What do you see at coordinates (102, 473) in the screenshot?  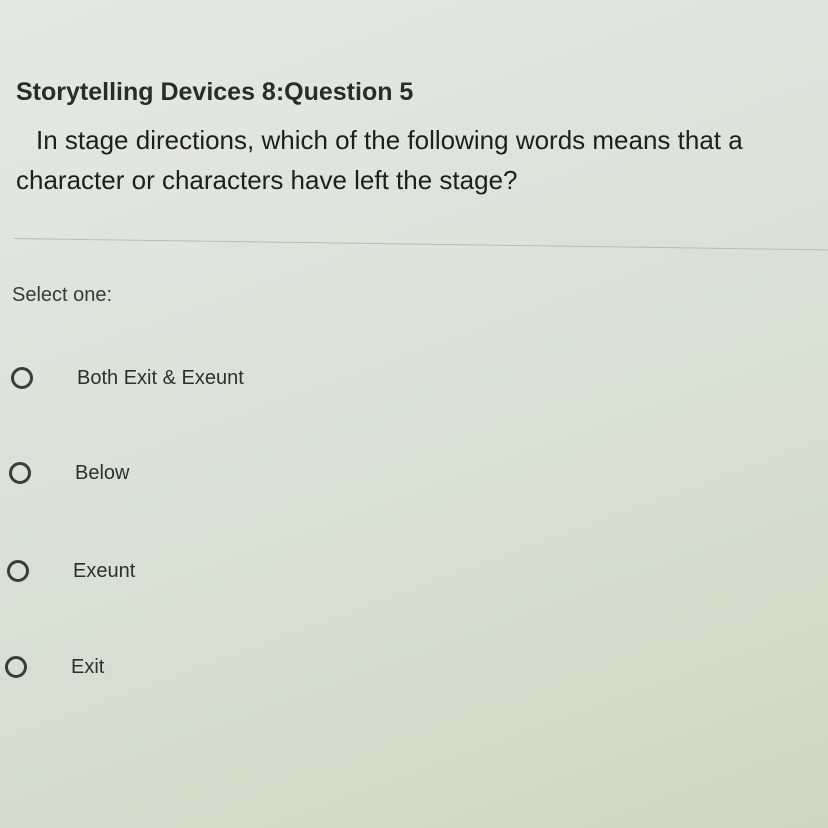 I see `answer-option-label: Below` at bounding box center [102, 473].